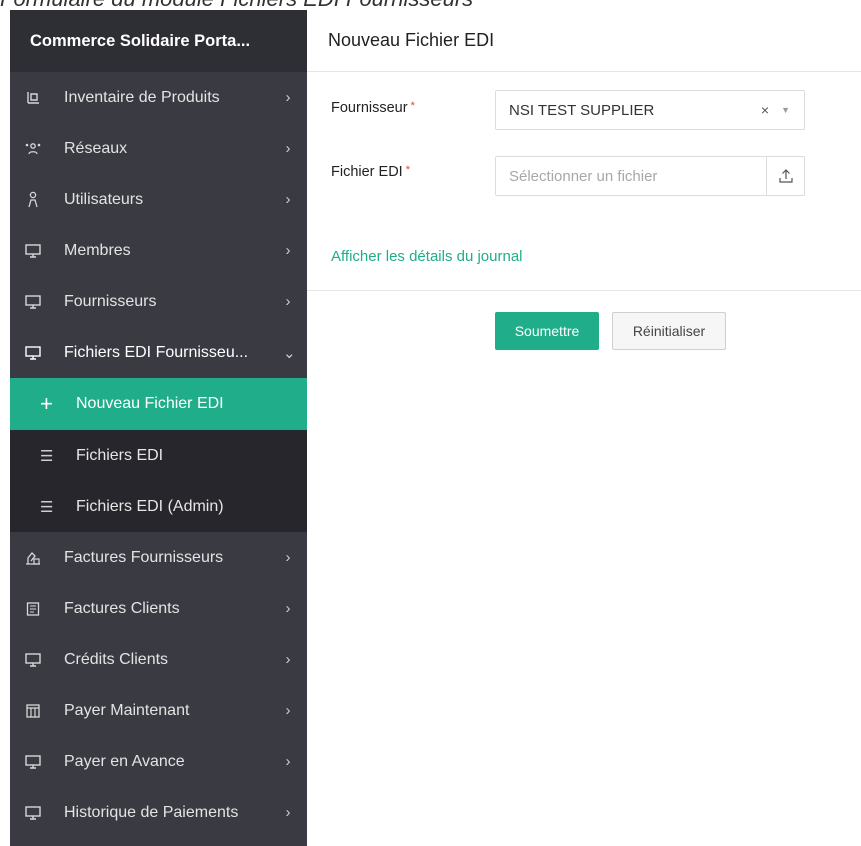 Image resolution: width=861 pixels, height=846 pixels. What do you see at coordinates (150, 506) in the screenshot?
I see `sidebar-subitem-label: Fichiers EDI (Admin)` at bounding box center [150, 506].